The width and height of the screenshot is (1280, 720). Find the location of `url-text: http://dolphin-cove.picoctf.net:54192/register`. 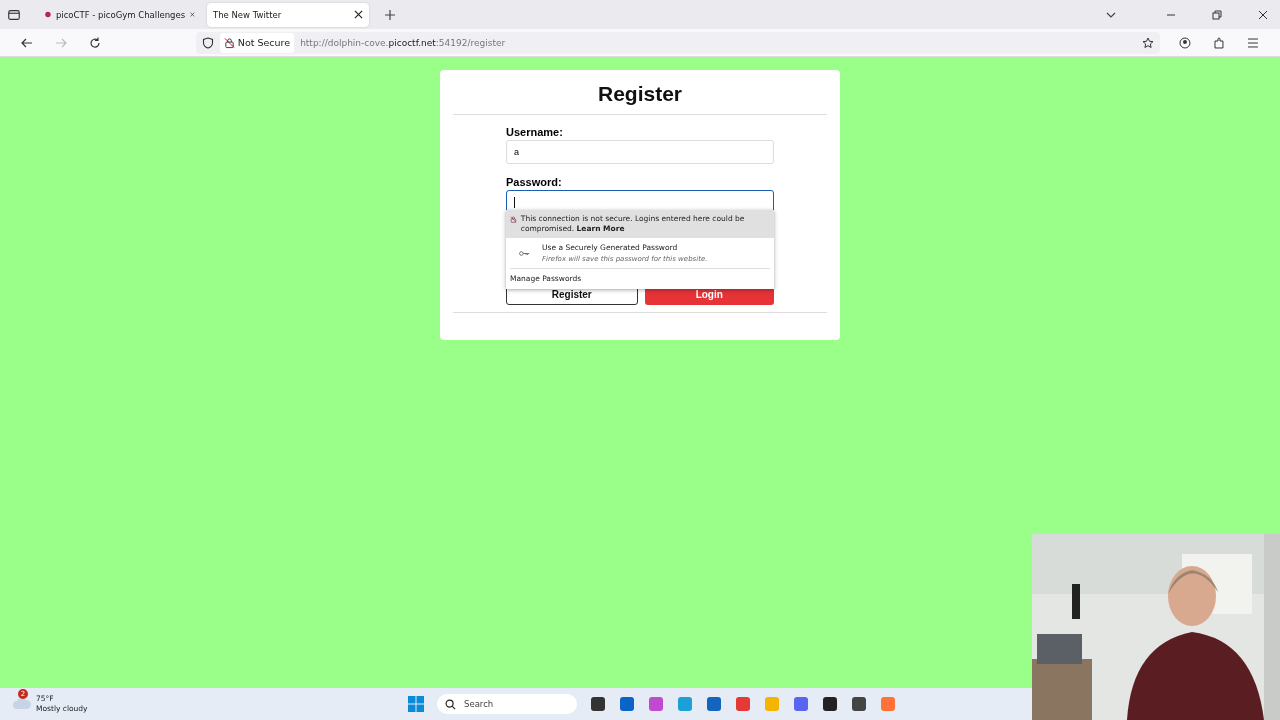

url-text: http://dolphin-cove.picoctf.net:54192/register is located at coordinates (403, 42).